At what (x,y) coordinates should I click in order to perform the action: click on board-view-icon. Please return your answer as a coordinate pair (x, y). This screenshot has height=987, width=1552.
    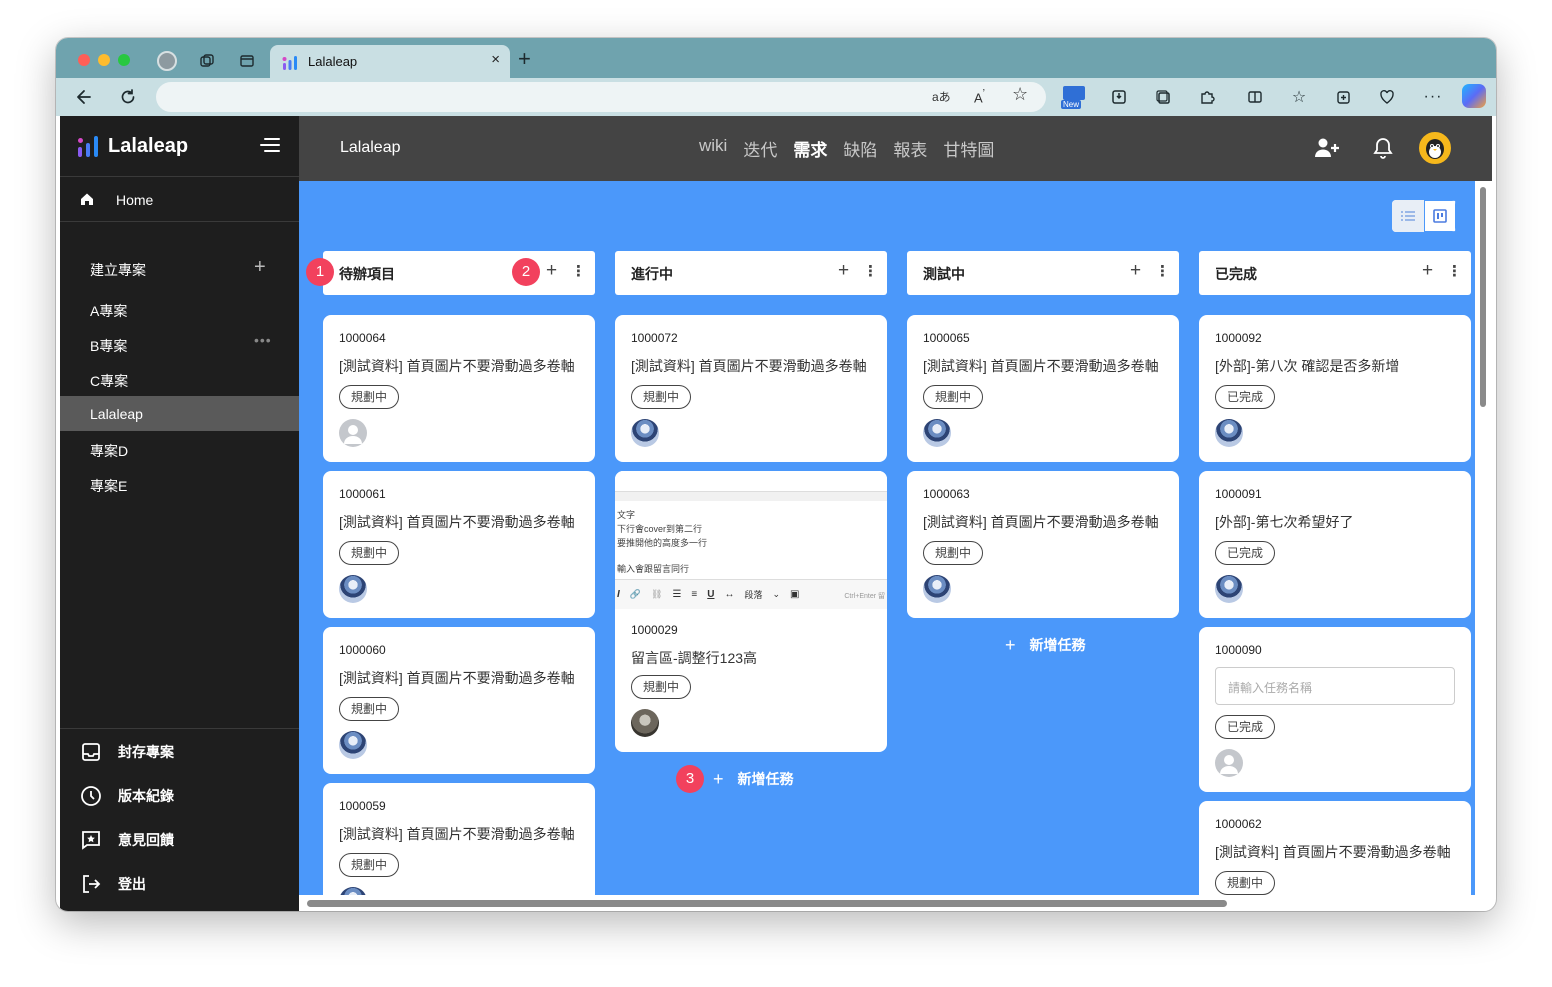
    Looking at the image, I should click on (1440, 216).